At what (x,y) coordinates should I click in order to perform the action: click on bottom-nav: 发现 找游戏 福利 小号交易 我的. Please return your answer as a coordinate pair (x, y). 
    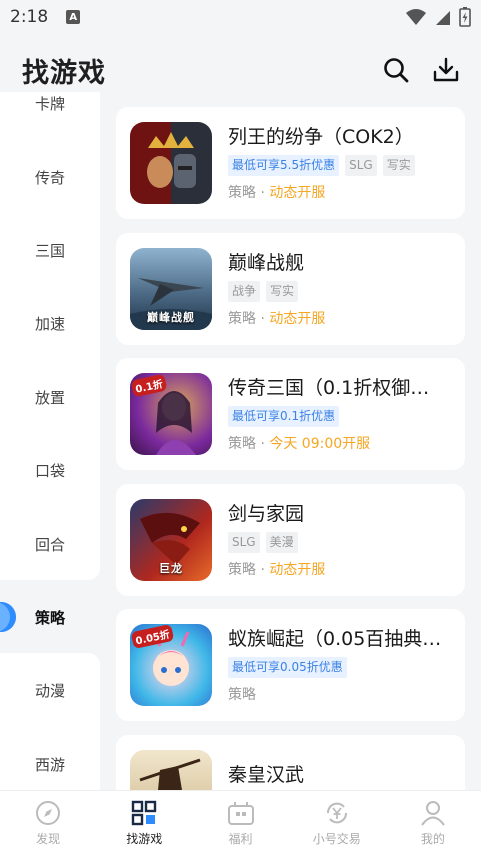
    Looking at the image, I should click on (240, 822).